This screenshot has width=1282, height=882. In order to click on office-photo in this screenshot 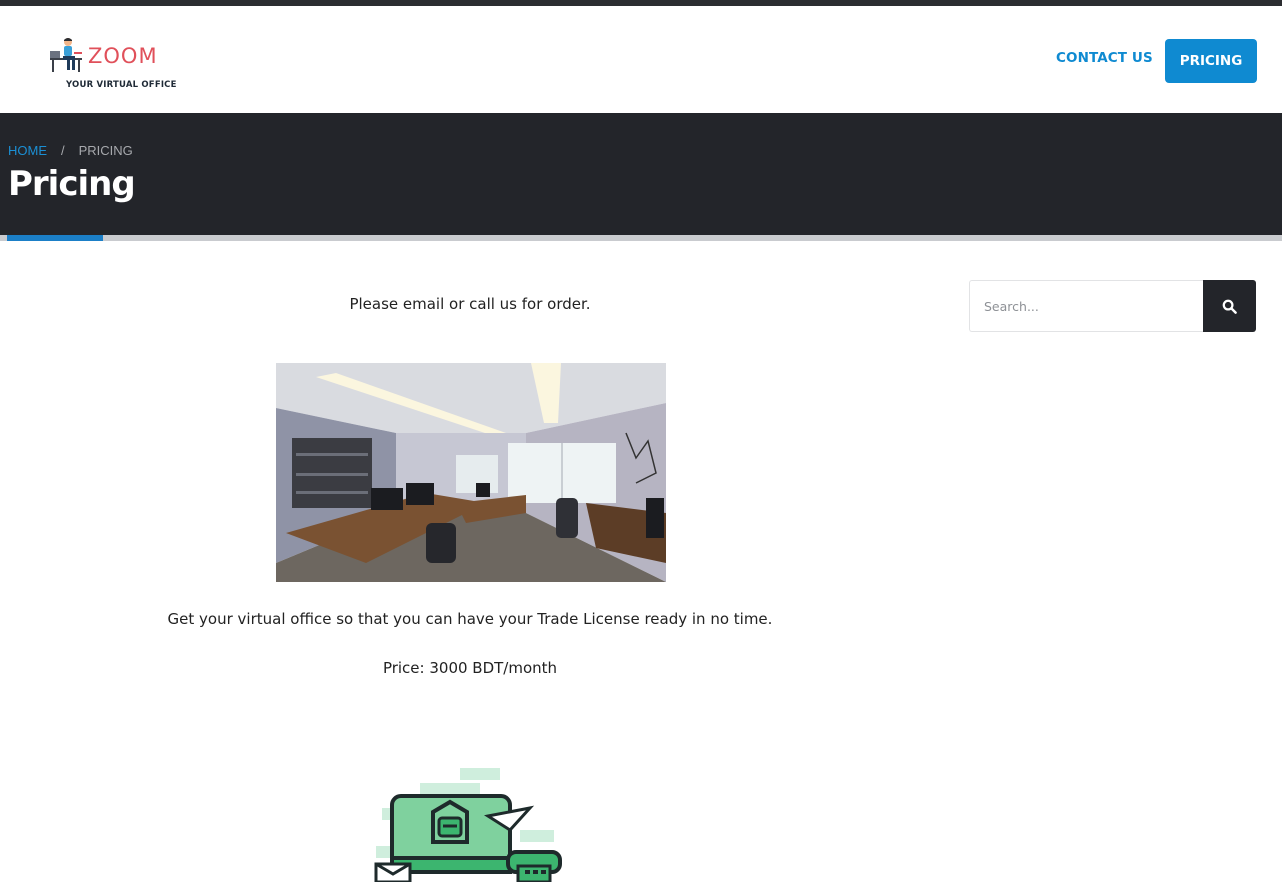, I will do `click(471, 472)`.